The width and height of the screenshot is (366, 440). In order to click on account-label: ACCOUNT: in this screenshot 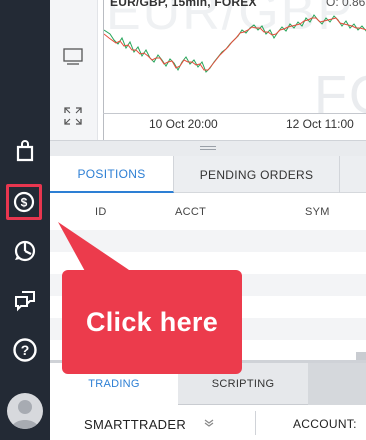, I will do `click(325, 424)`.